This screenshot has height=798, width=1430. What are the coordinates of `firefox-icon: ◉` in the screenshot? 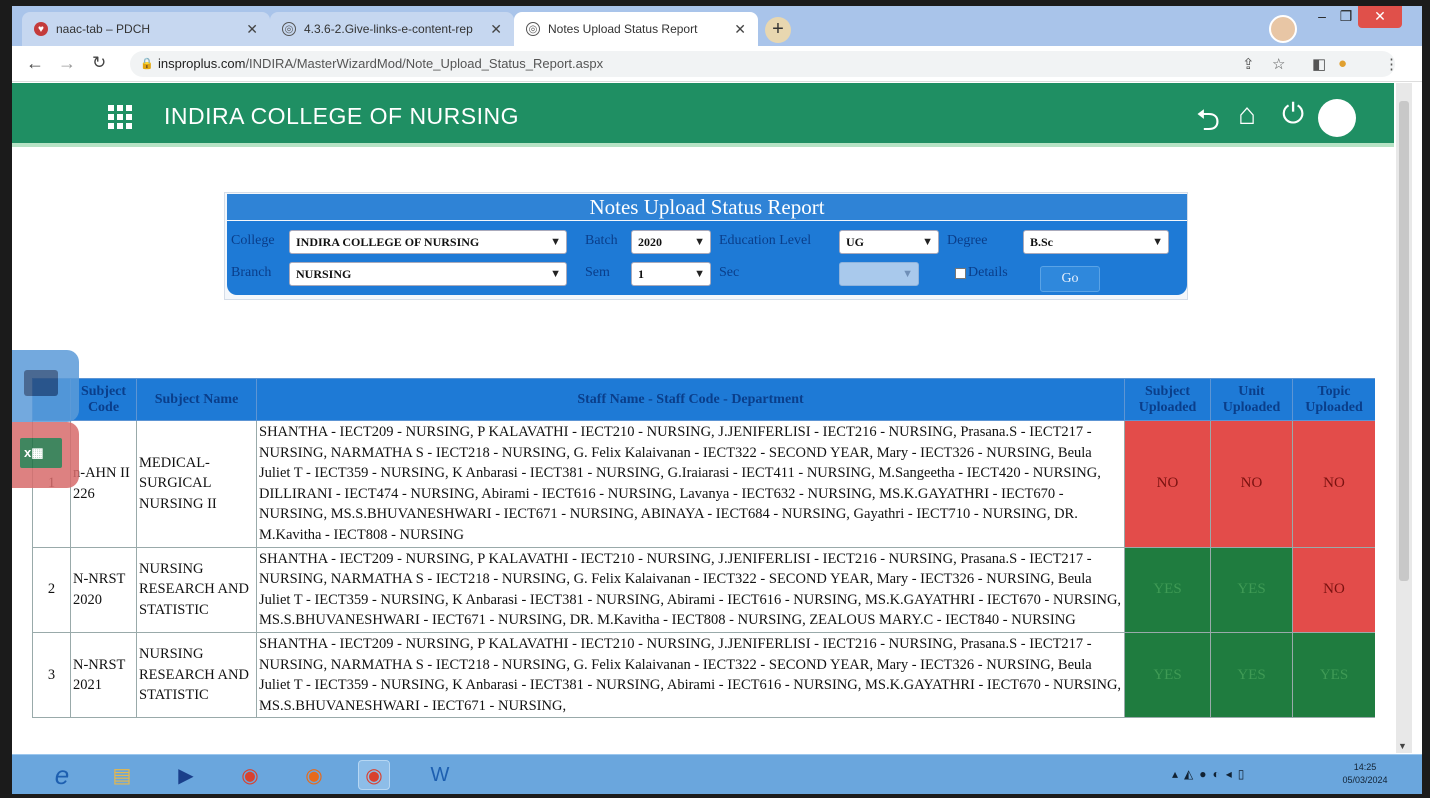 It's located at (314, 775).